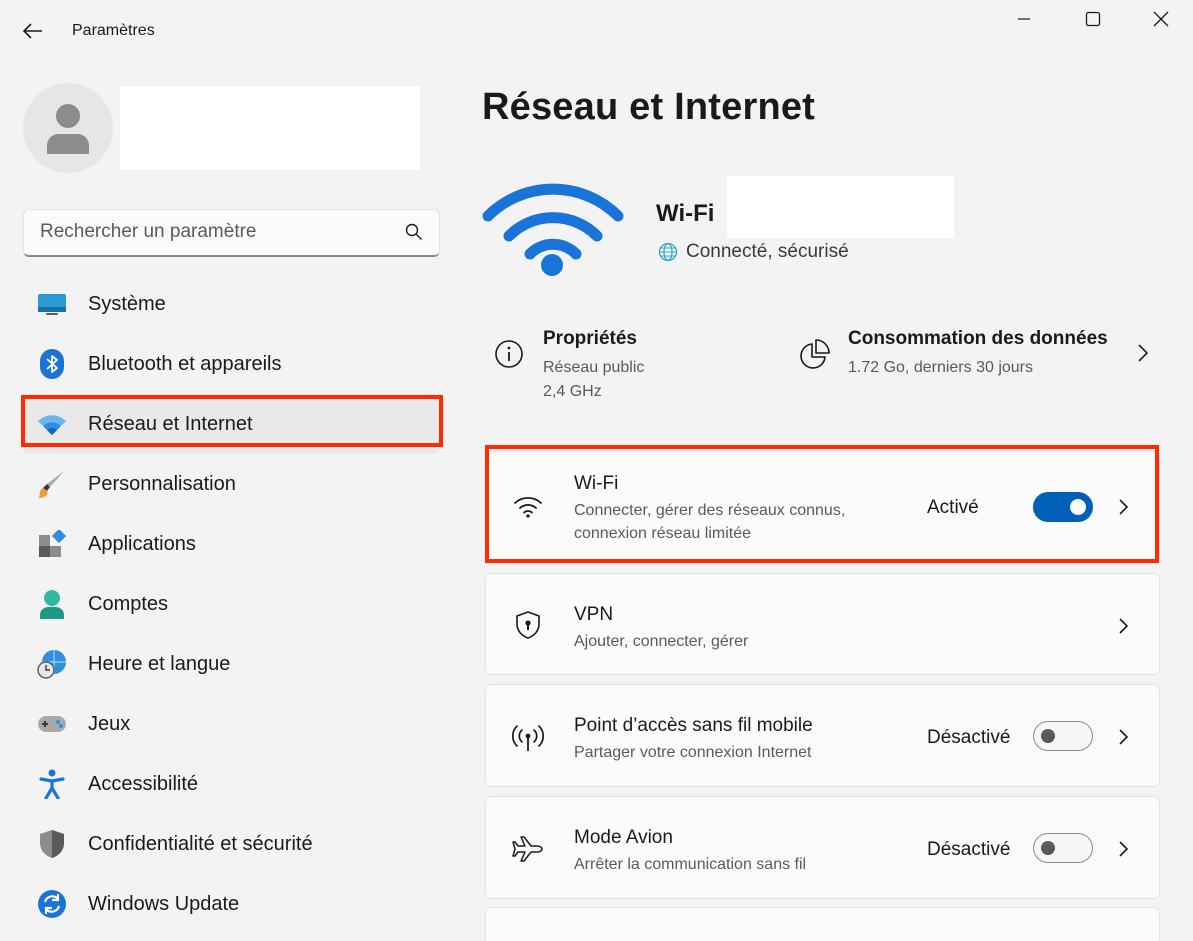 This screenshot has height=941, width=1193. I want to click on gamepad-icon, so click(52, 724).